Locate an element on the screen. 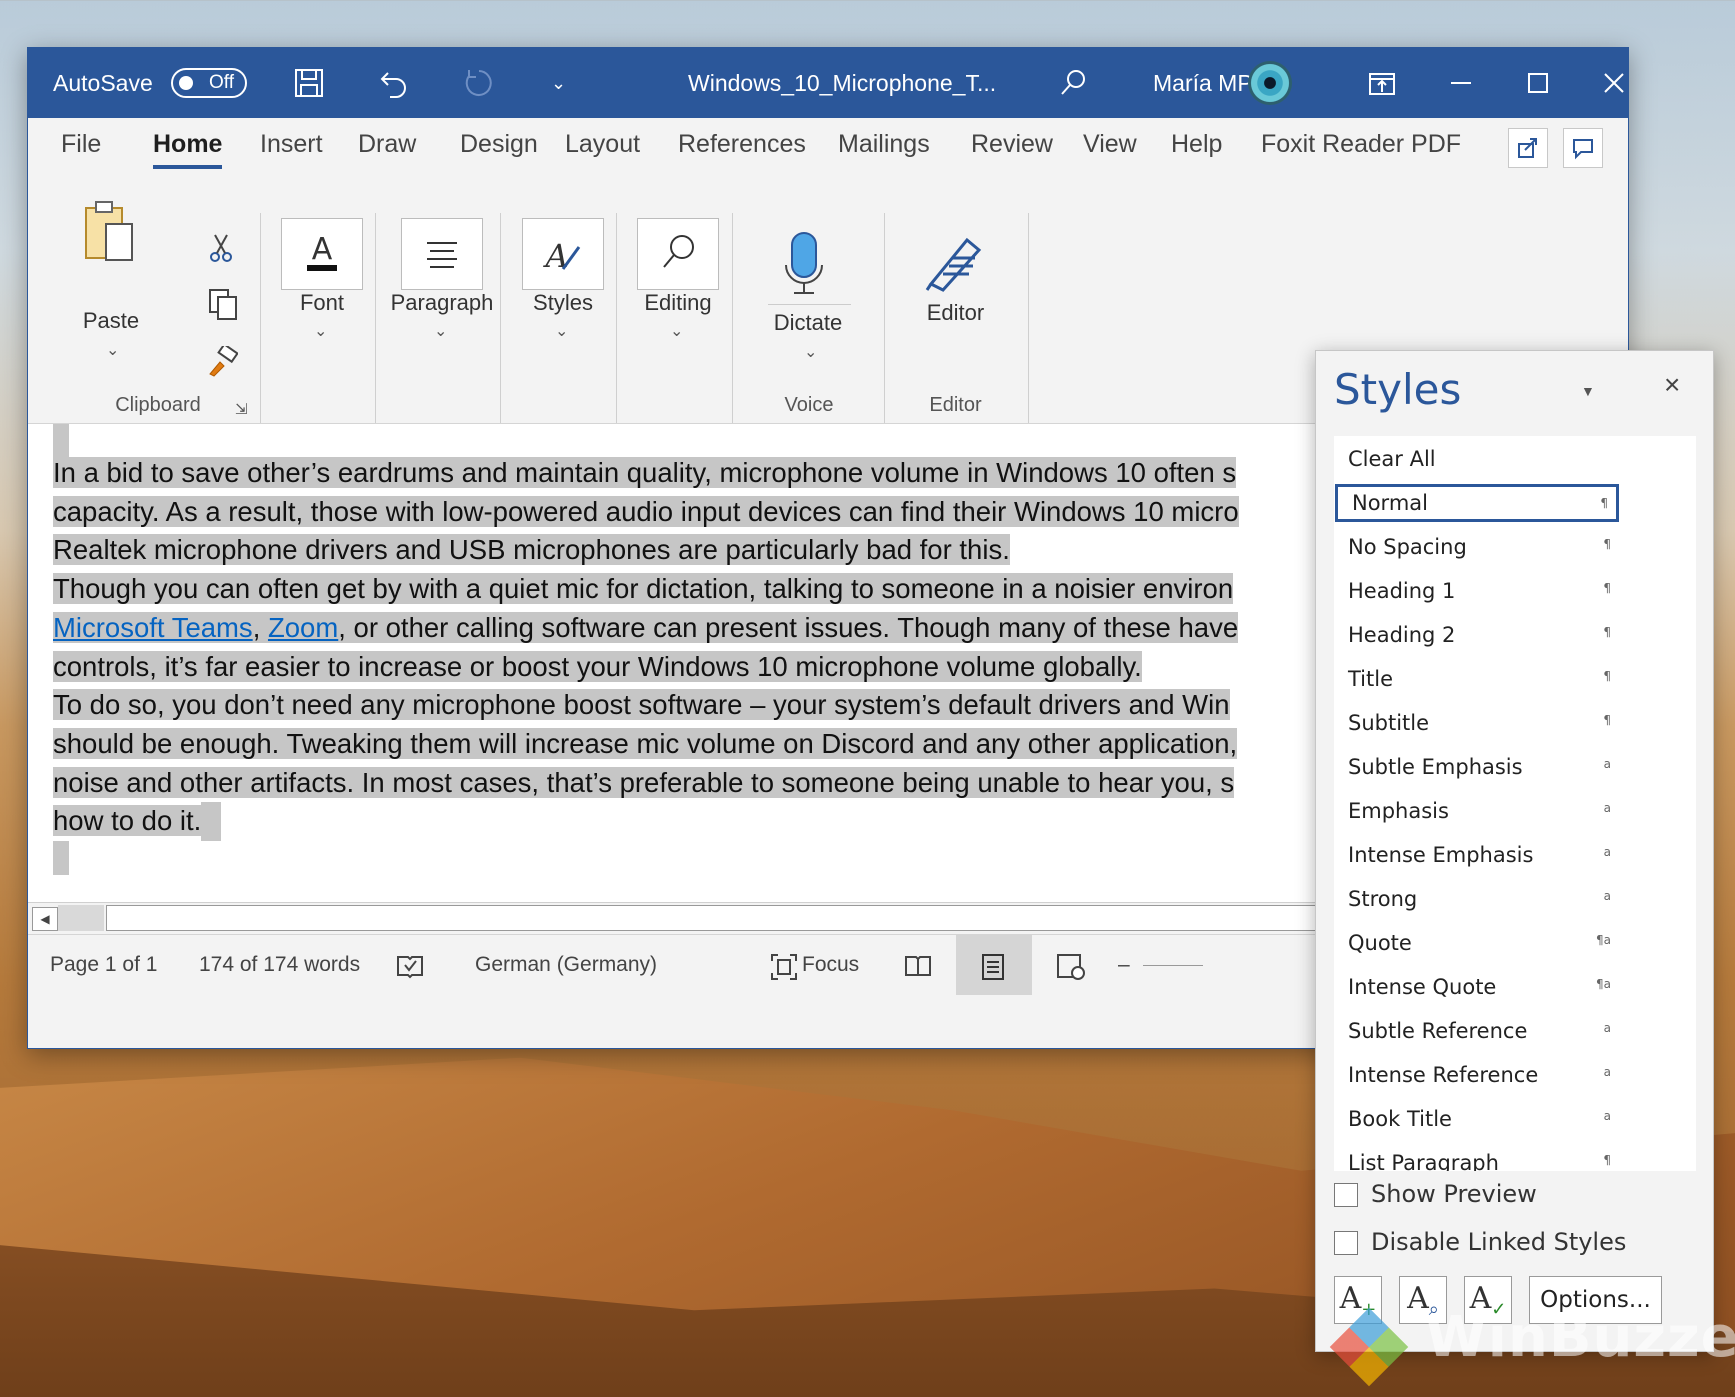 The image size is (1735, 1397). undo-icon is located at coordinates (394, 83).